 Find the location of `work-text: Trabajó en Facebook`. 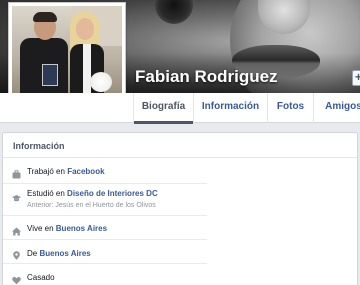

work-text: Trabajó en Facebook is located at coordinates (66, 171).